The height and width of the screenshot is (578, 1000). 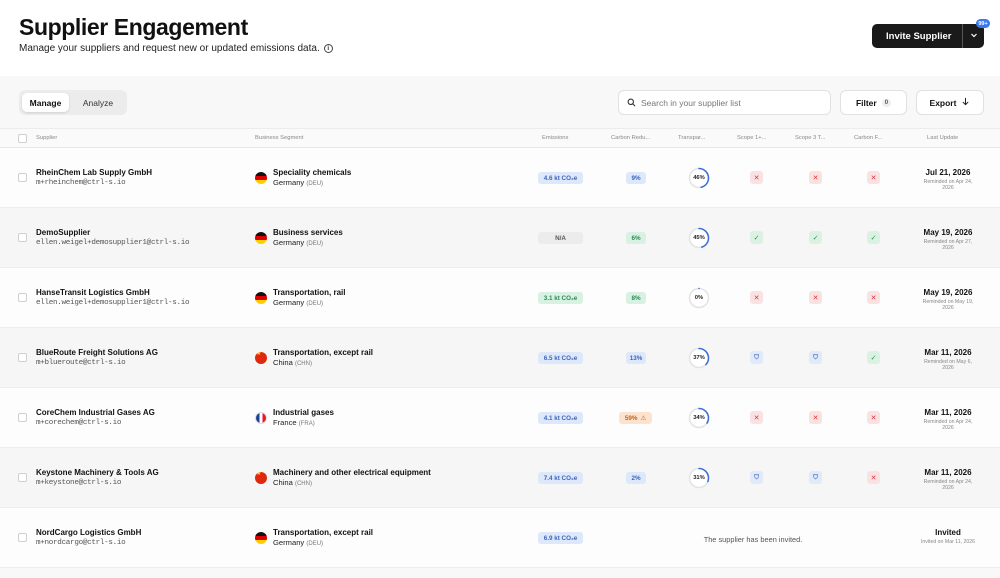 I want to click on warning-icon: ⚠, so click(x=643, y=418).